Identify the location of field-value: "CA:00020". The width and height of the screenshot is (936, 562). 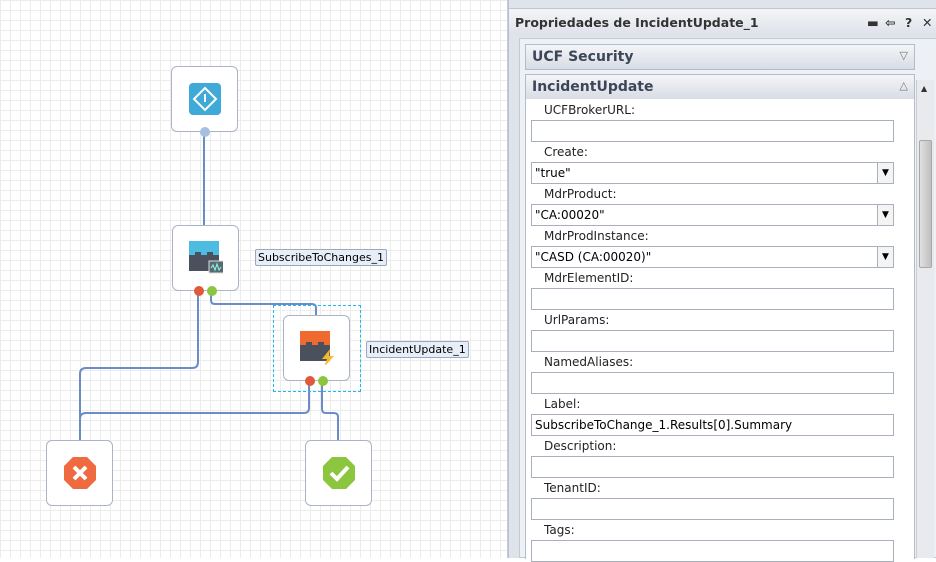
(570, 215).